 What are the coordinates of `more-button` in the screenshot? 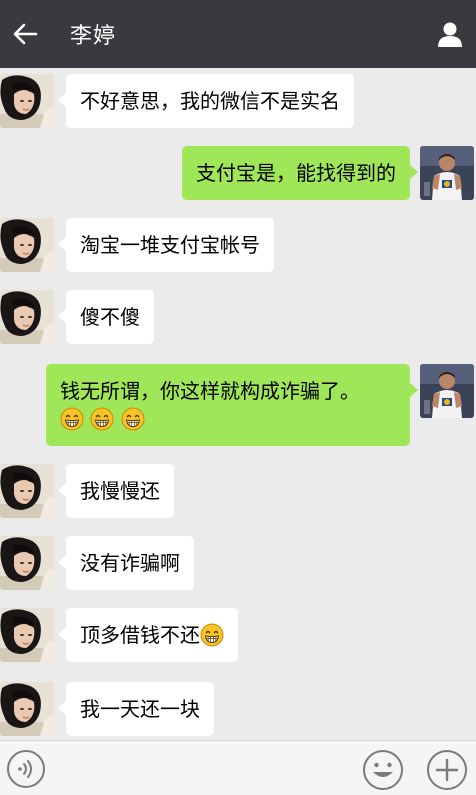 It's located at (447, 770).